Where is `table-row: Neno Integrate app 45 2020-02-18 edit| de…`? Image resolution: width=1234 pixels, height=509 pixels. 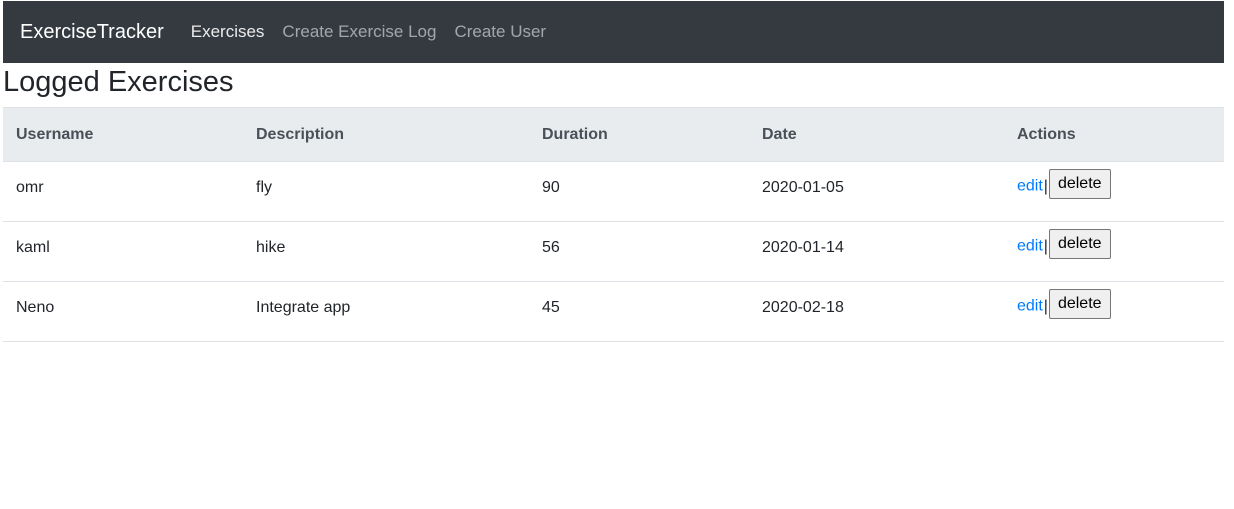 table-row: Neno Integrate app 45 2020-02-18 edit| de… is located at coordinates (613, 311).